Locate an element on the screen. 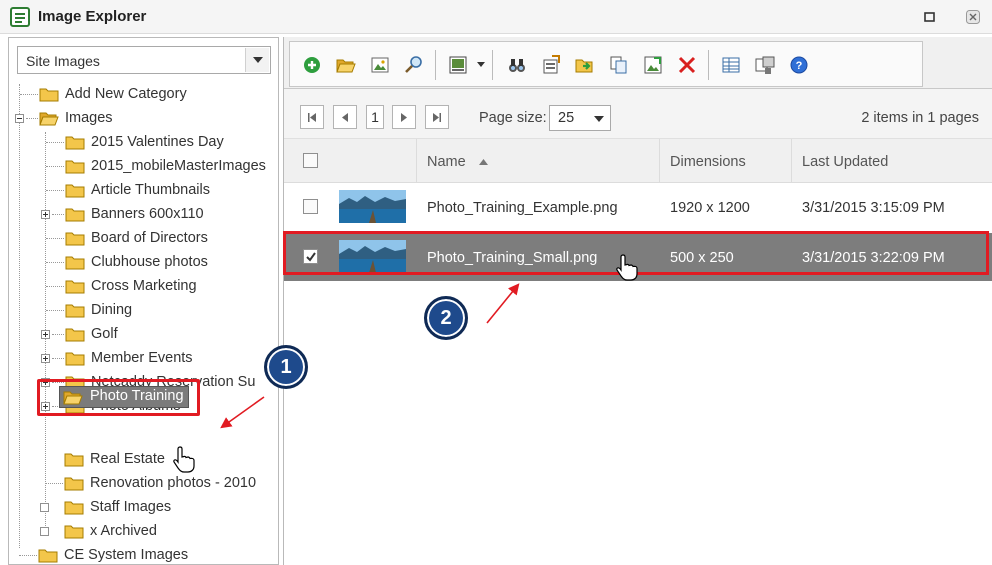 The height and width of the screenshot is (565, 992). open-folder-icon is located at coordinates (346, 65).